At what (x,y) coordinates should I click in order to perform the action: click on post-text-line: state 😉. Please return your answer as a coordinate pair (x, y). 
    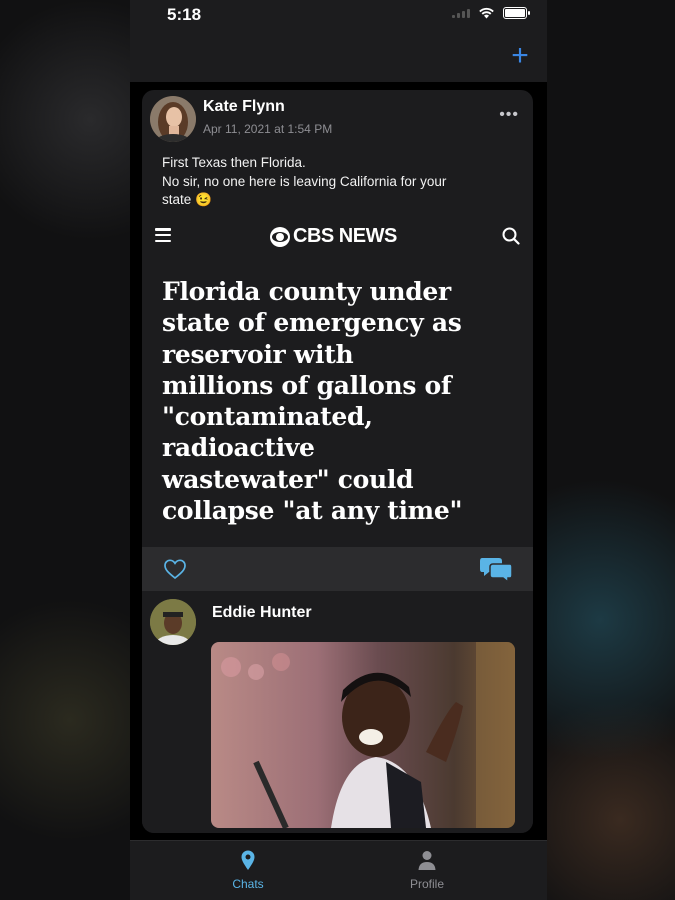
    Looking at the image, I should click on (187, 199).